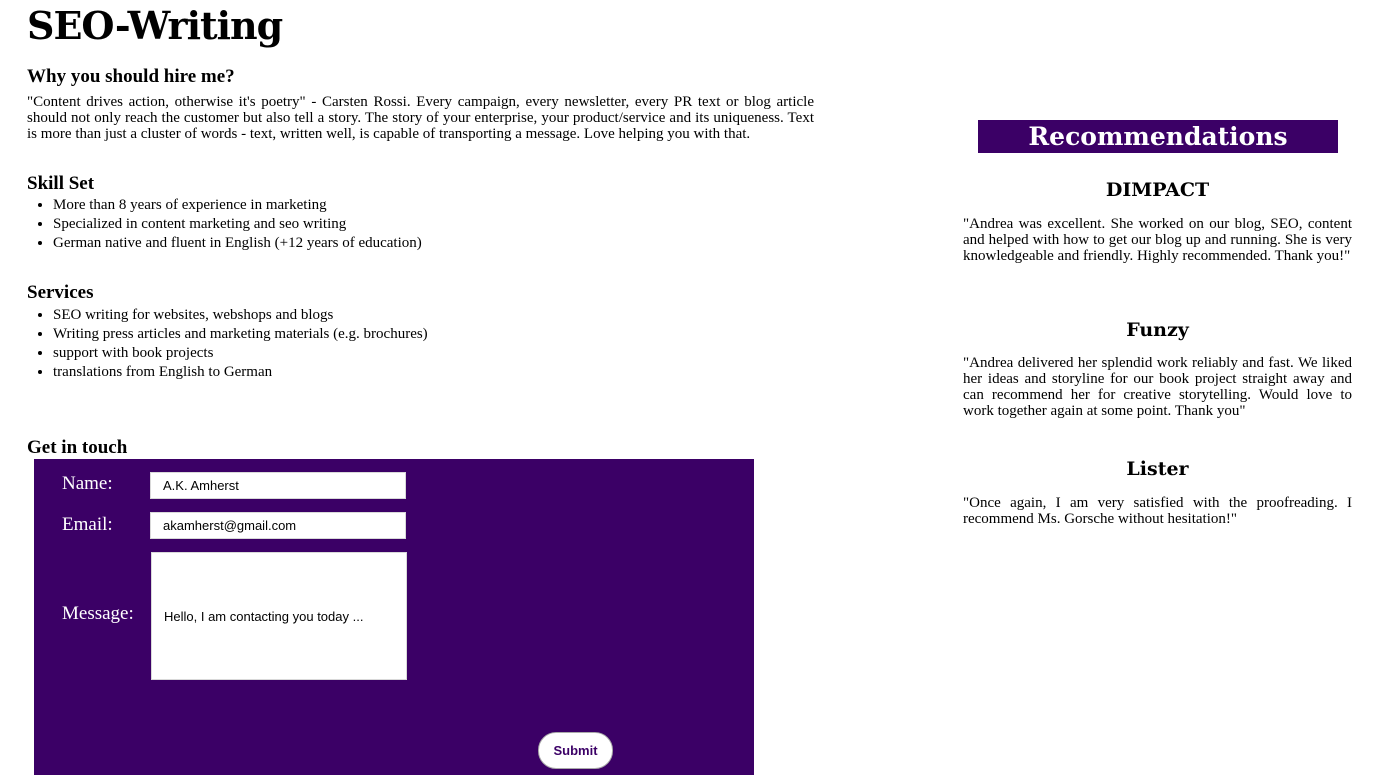  I want to click on services-heading: Services, so click(60, 292).